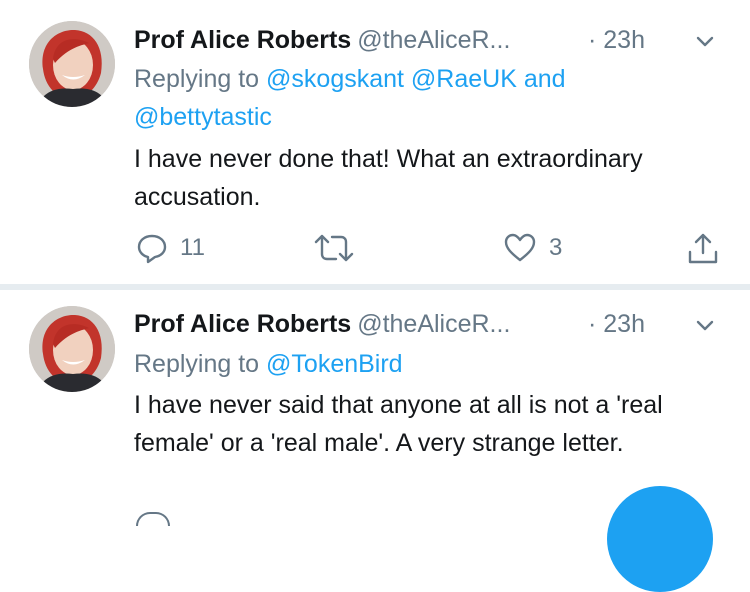 Image resolution: width=750 pixels, height=592 pixels. What do you see at coordinates (660, 539) in the screenshot?
I see `compose-fab` at bounding box center [660, 539].